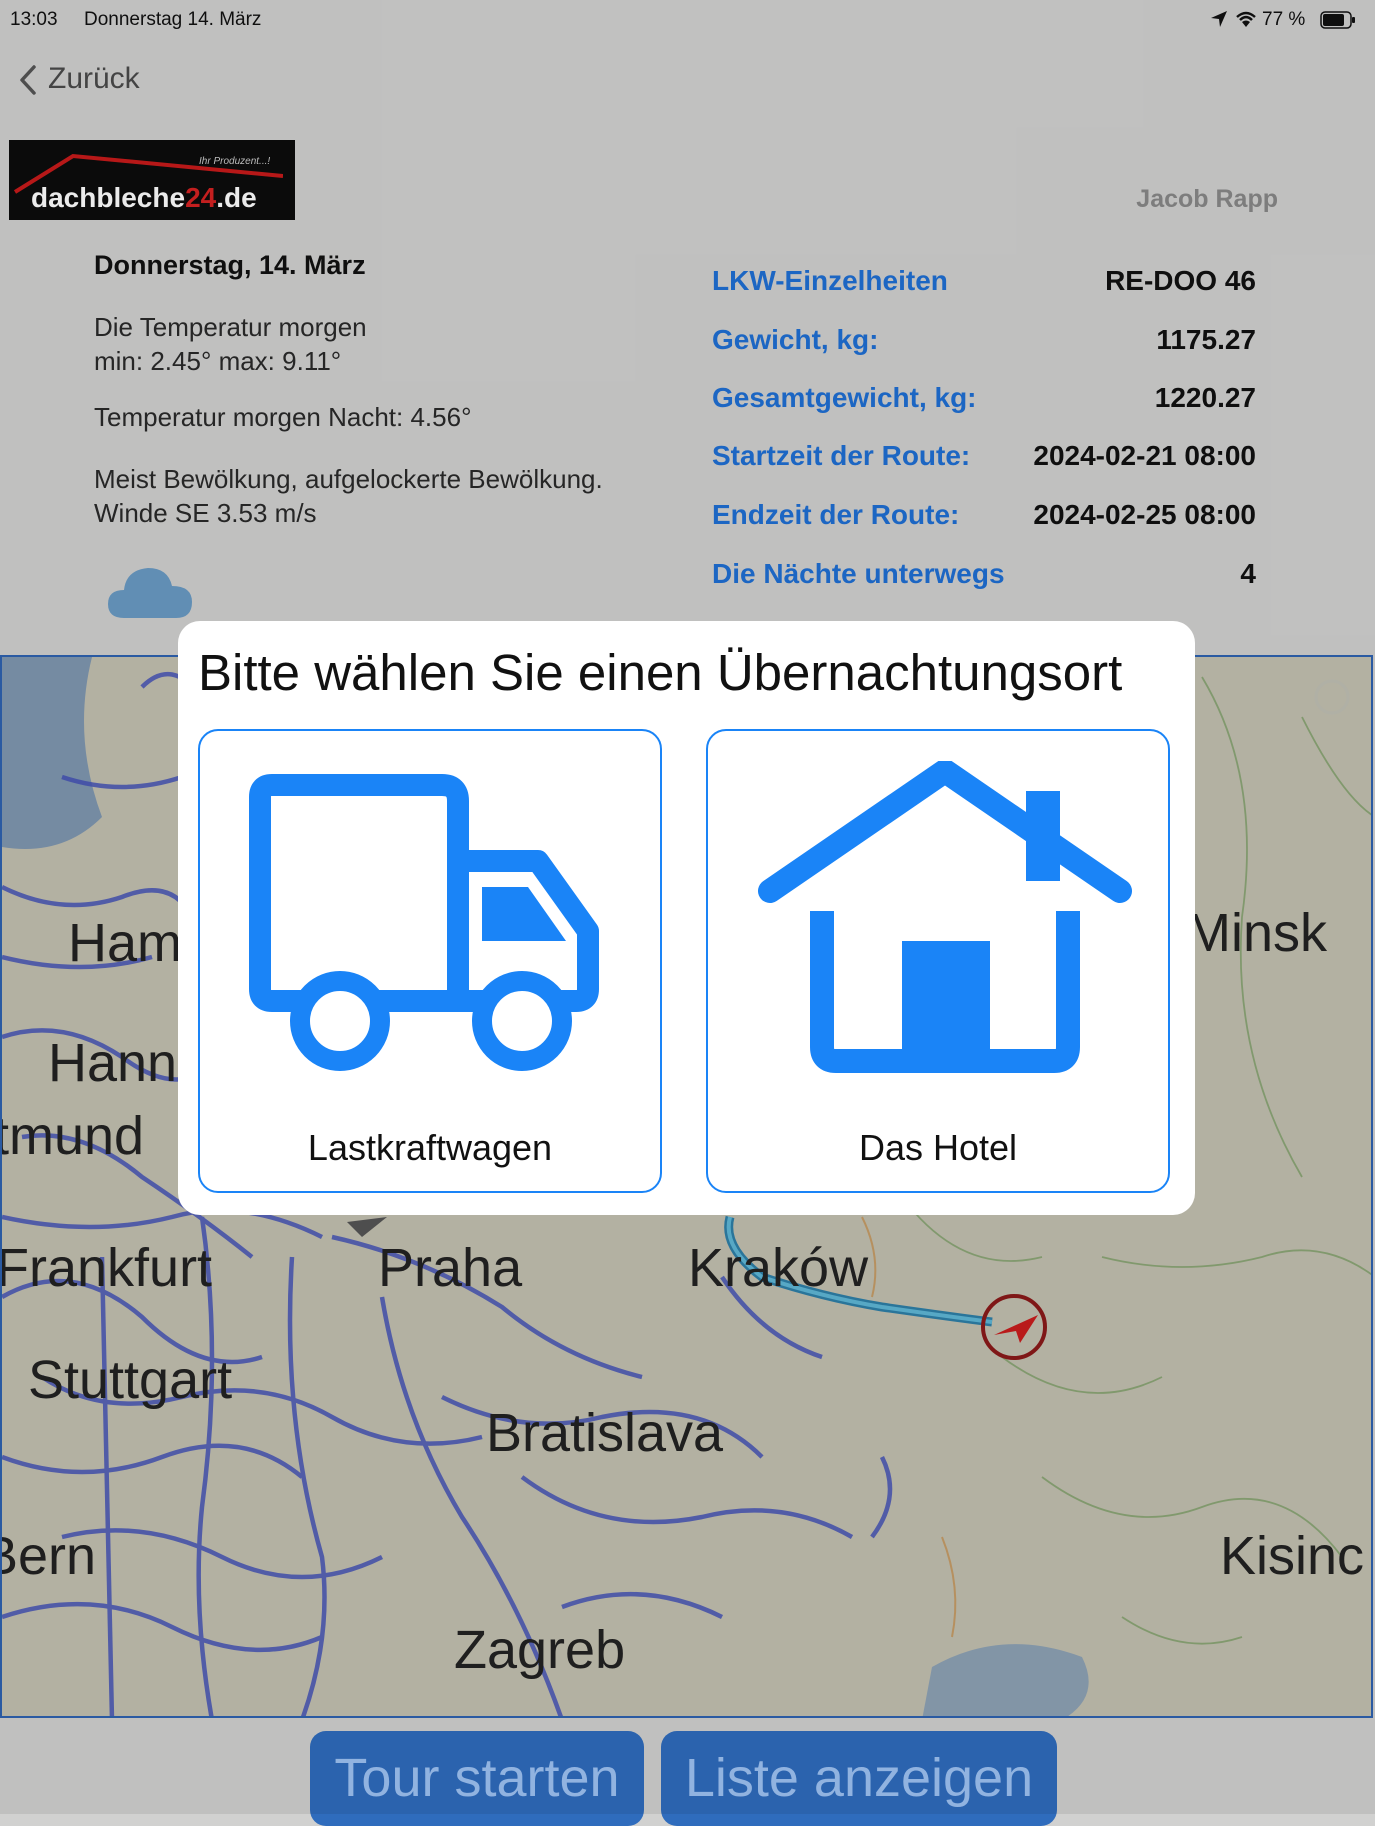 The image size is (1375, 1826). Describe the element at coordinates (218, 361) in the screenshot. I see `weather-temp-line2: min: 2.45° max: 9.11°` at that location.